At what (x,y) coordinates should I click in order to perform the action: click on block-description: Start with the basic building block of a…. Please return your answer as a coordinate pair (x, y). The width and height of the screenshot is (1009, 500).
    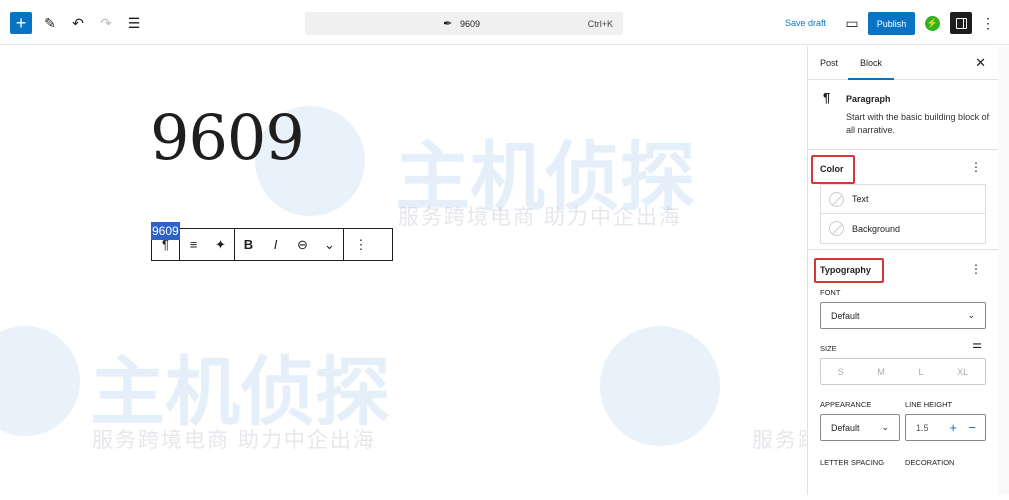
    Looking at the image, I should click on (918, 123).